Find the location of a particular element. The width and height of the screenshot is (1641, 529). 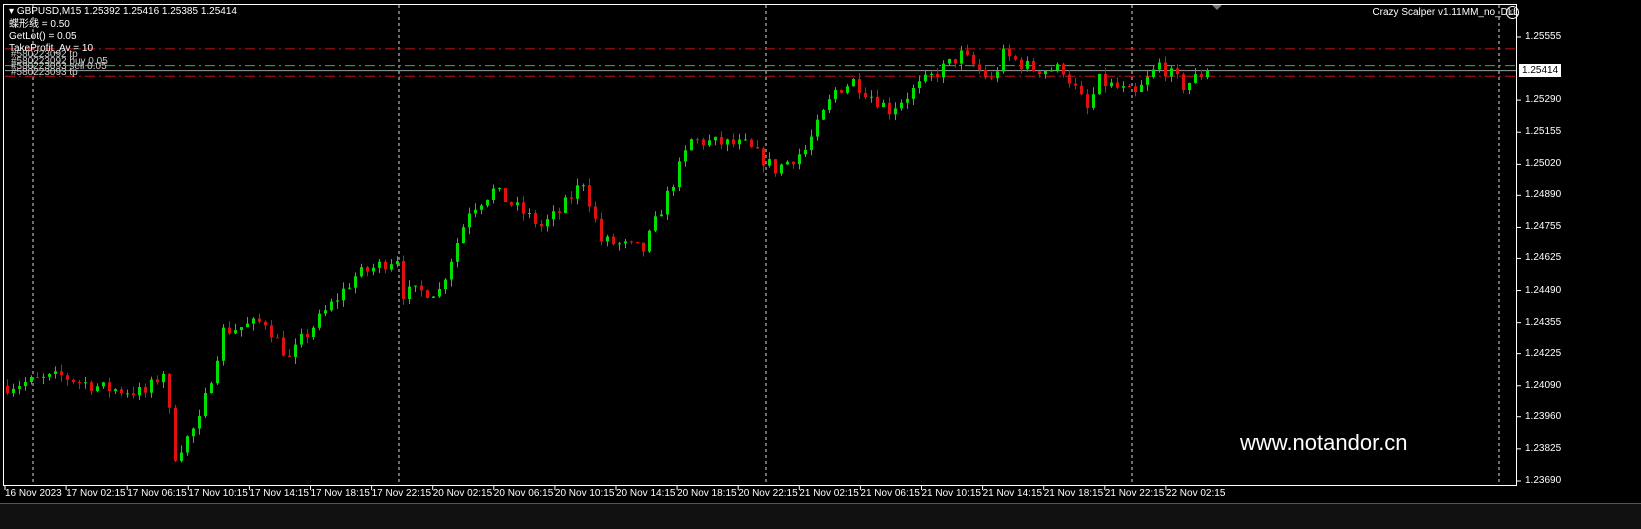

x-tick-label: 17 Nov 22:15 is located at coordinates (401, 493).